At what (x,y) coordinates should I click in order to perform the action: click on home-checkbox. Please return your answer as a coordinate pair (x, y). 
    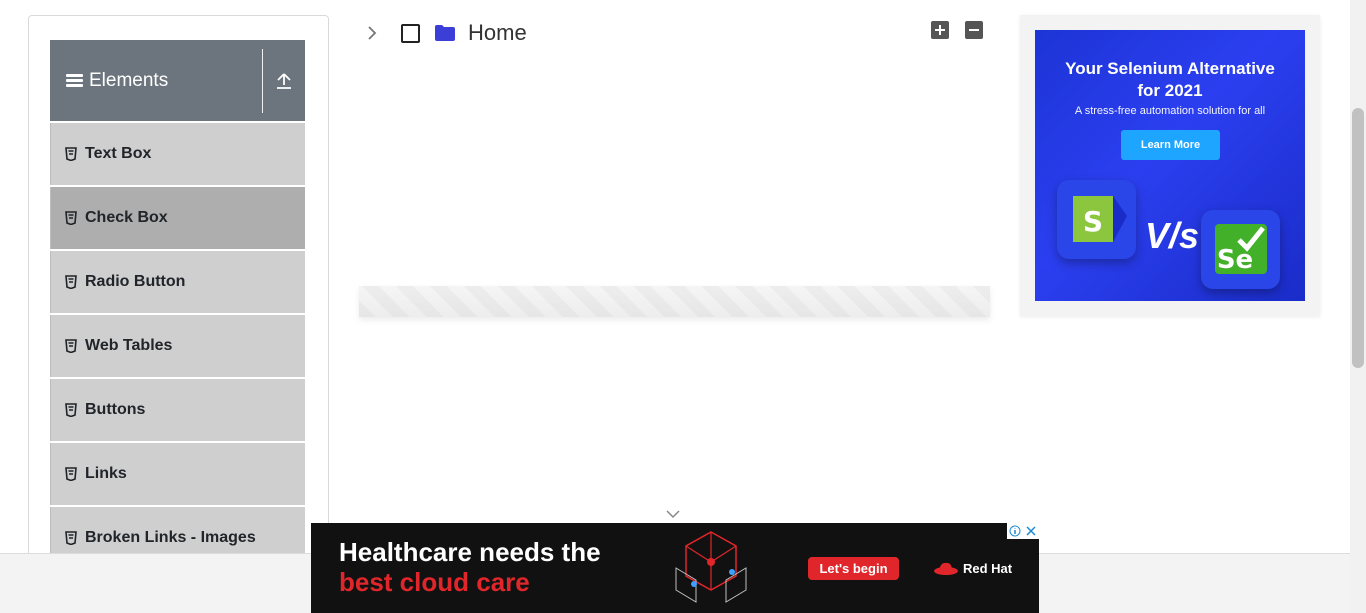
    Looking at the image, I should click on (410, 33).